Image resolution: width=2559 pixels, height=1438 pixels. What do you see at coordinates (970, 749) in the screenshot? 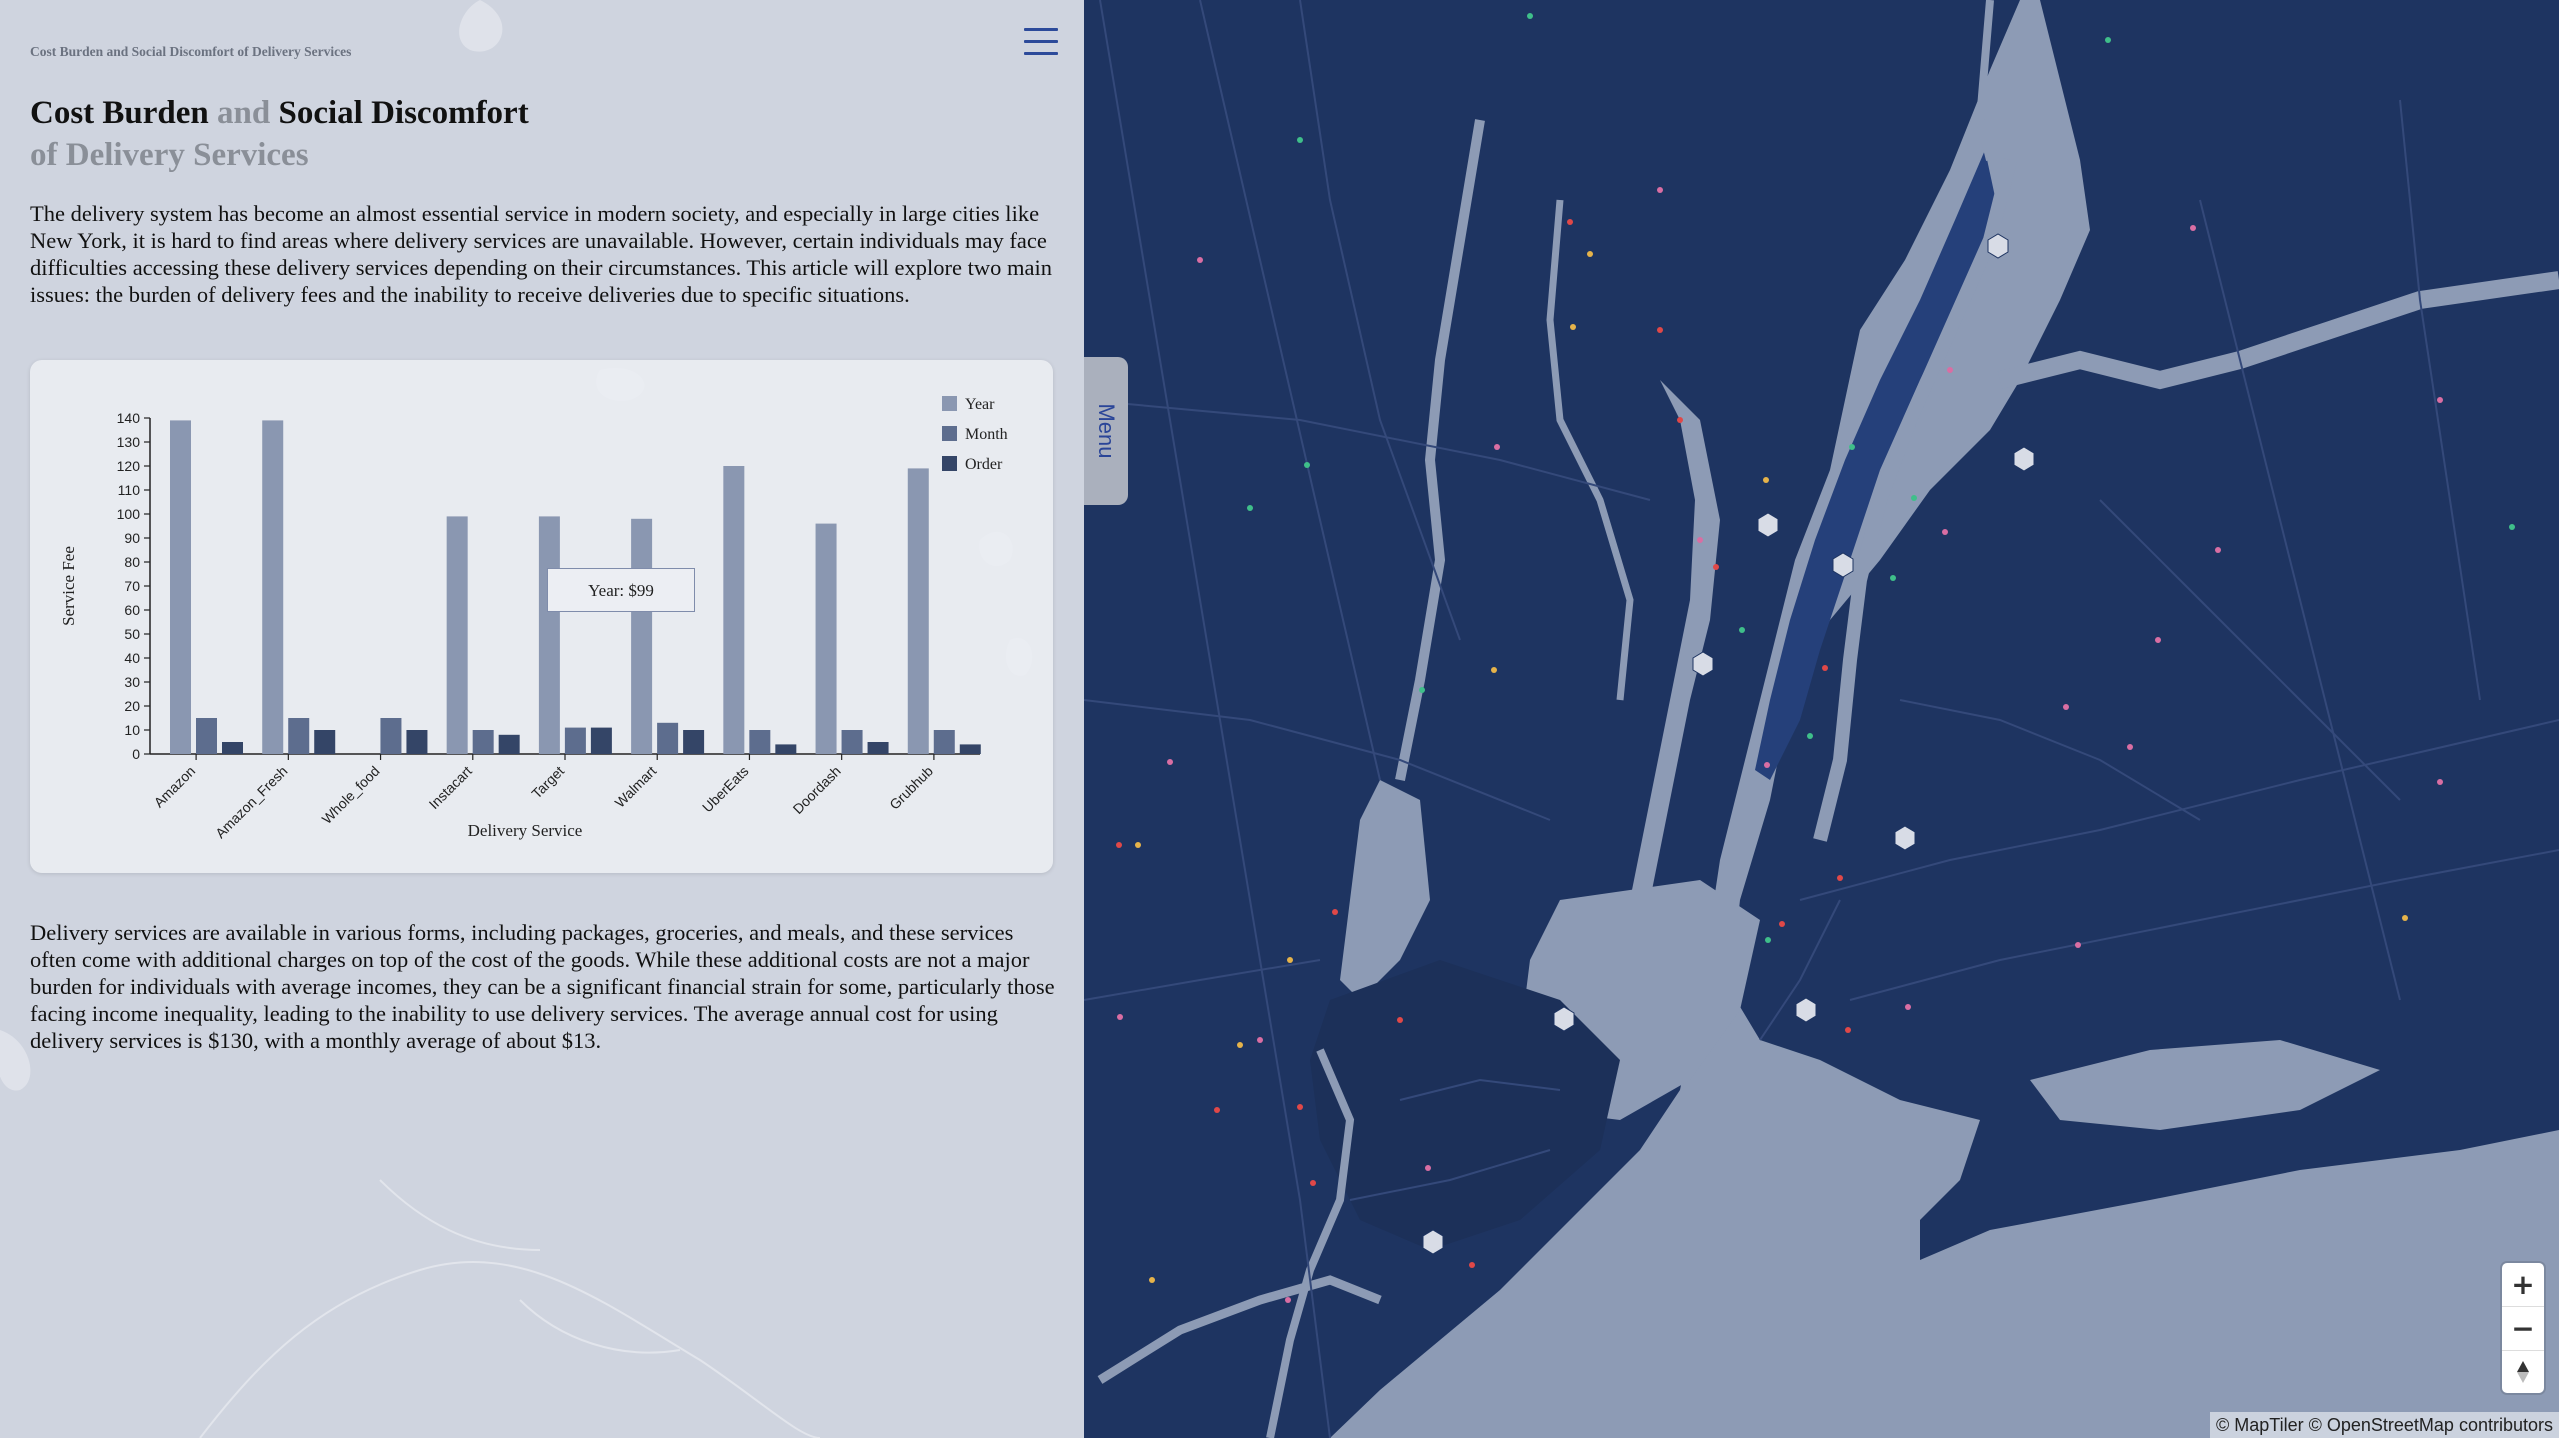
I see `bar-order-grubhub` at bounding box center [970, 749].